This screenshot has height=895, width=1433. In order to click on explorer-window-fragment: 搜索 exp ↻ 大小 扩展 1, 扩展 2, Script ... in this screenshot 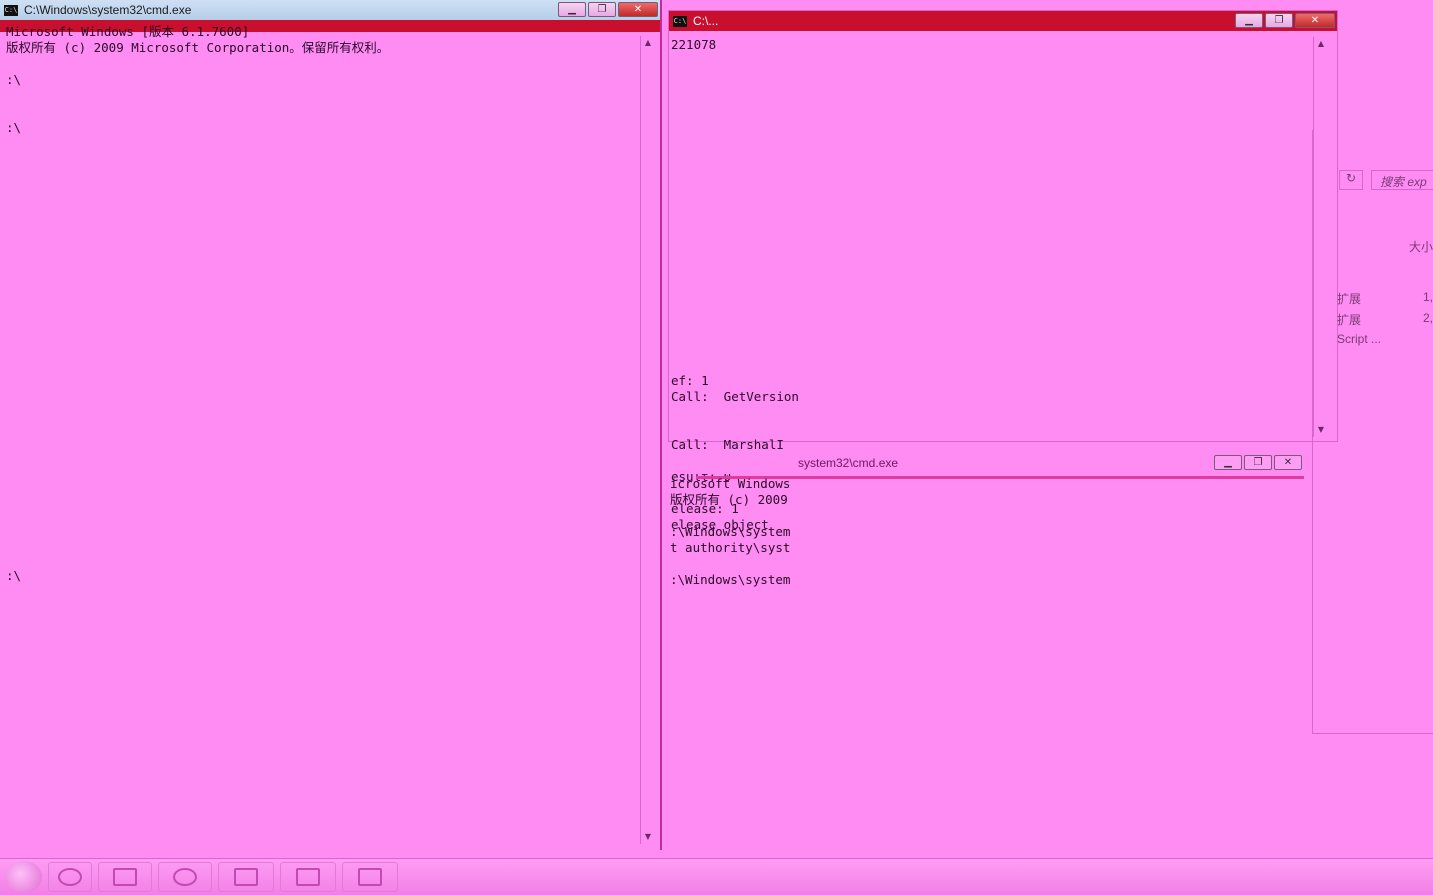, I will do `click(1372, 432)`.